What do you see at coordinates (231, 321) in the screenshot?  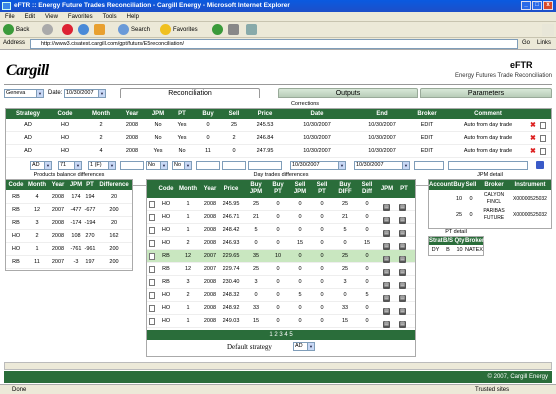 I see `table-cell: 249.03` at bounding box center [231, 321].